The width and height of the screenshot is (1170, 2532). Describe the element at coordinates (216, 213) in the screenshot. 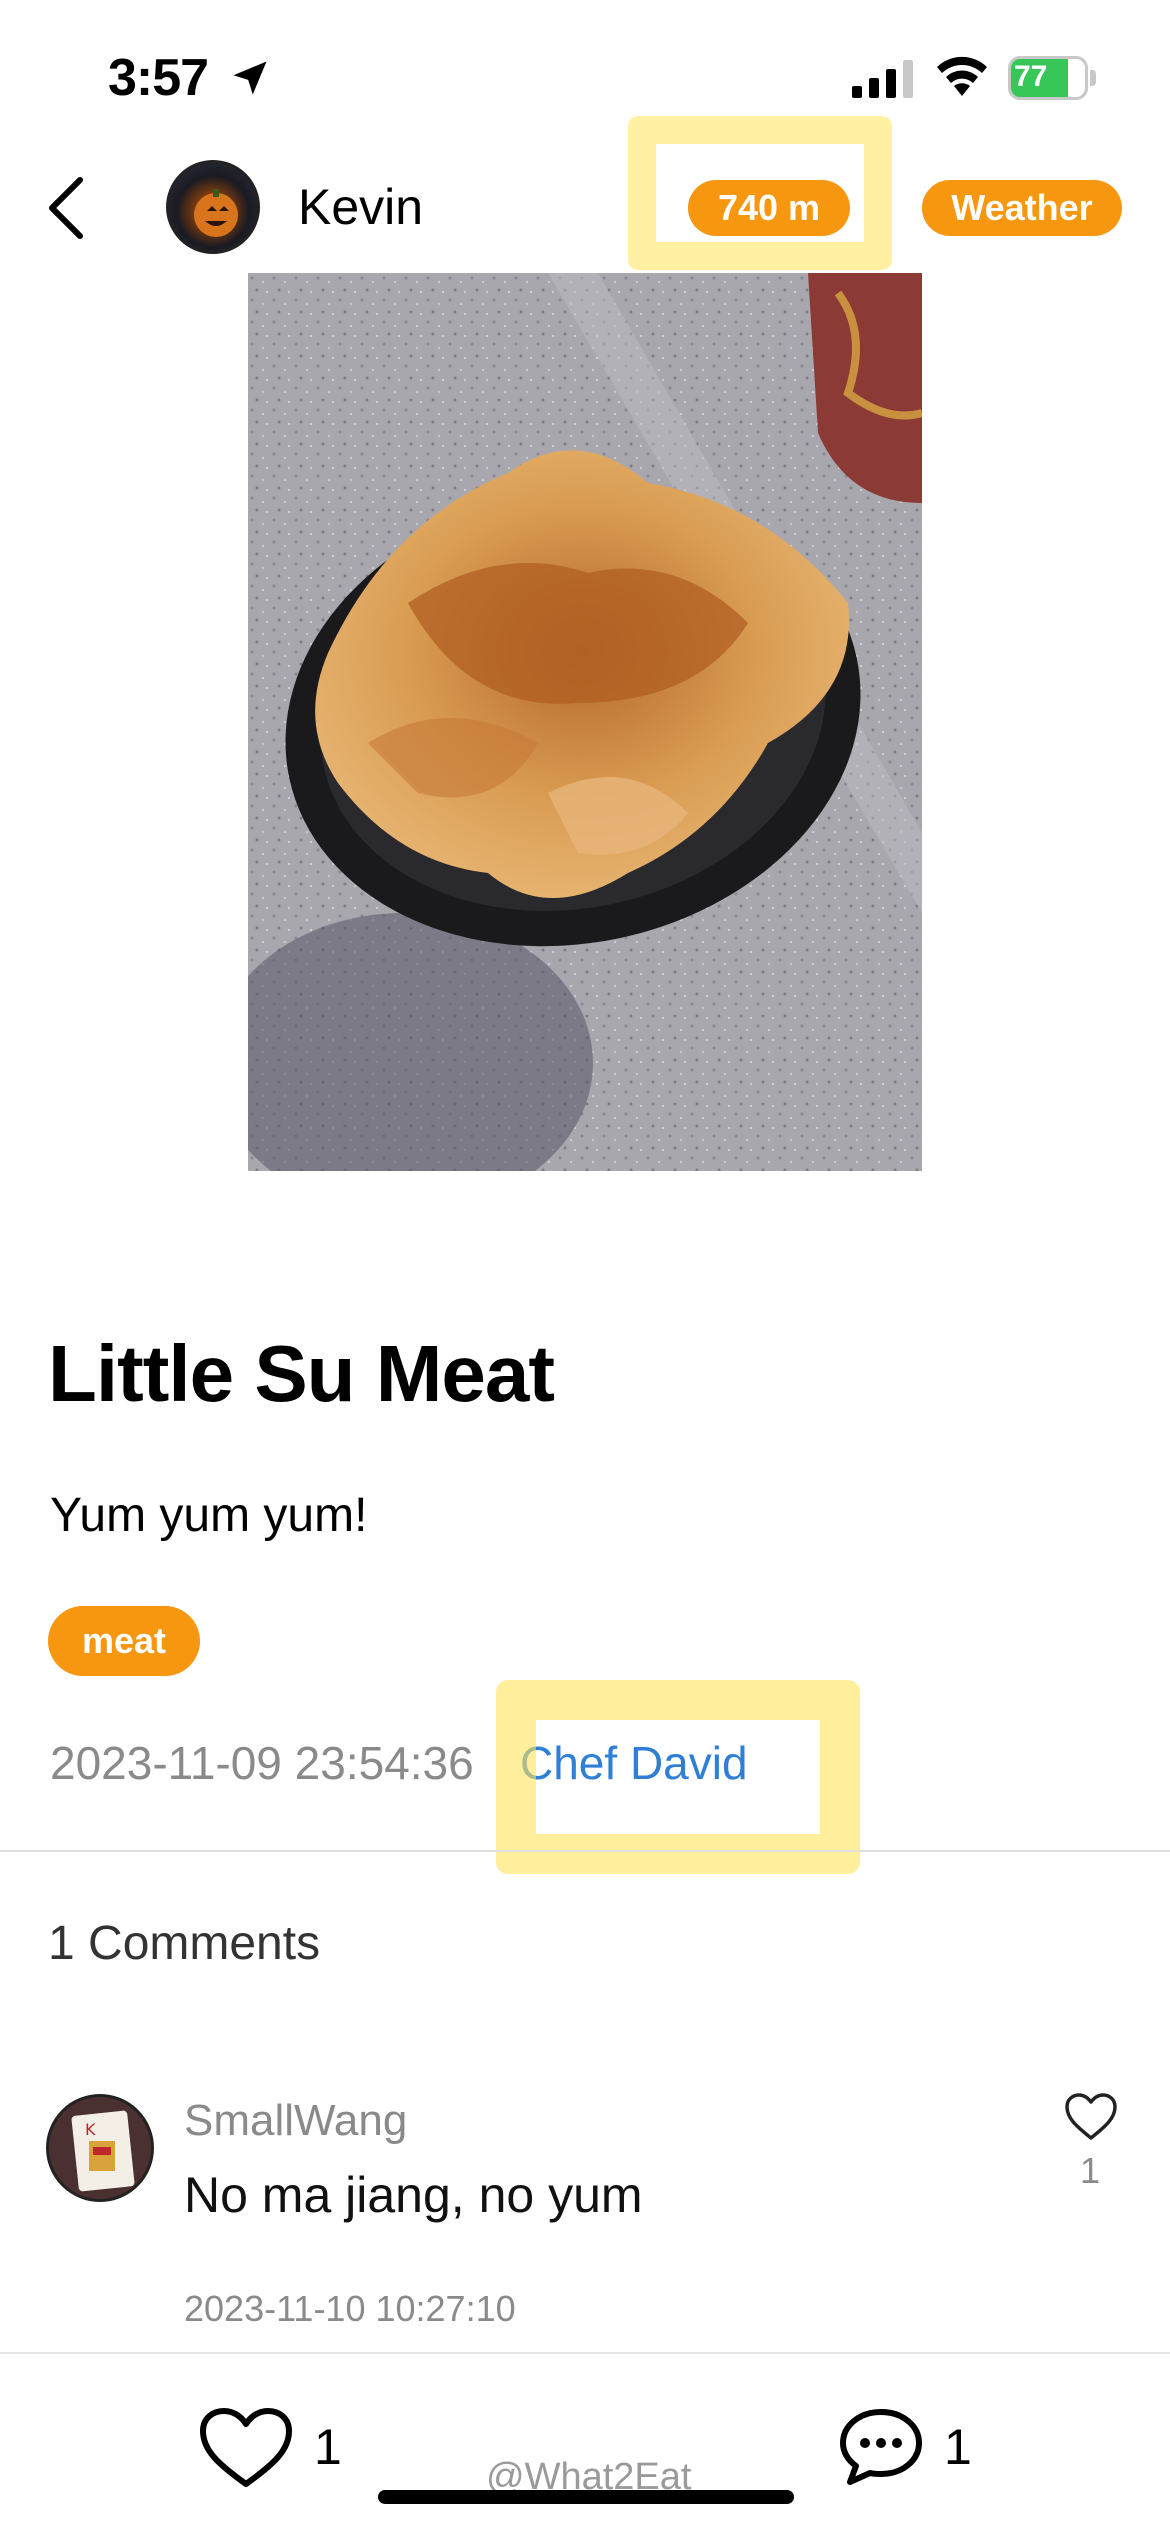

I see `pumpkin-avatar-image` at that location.